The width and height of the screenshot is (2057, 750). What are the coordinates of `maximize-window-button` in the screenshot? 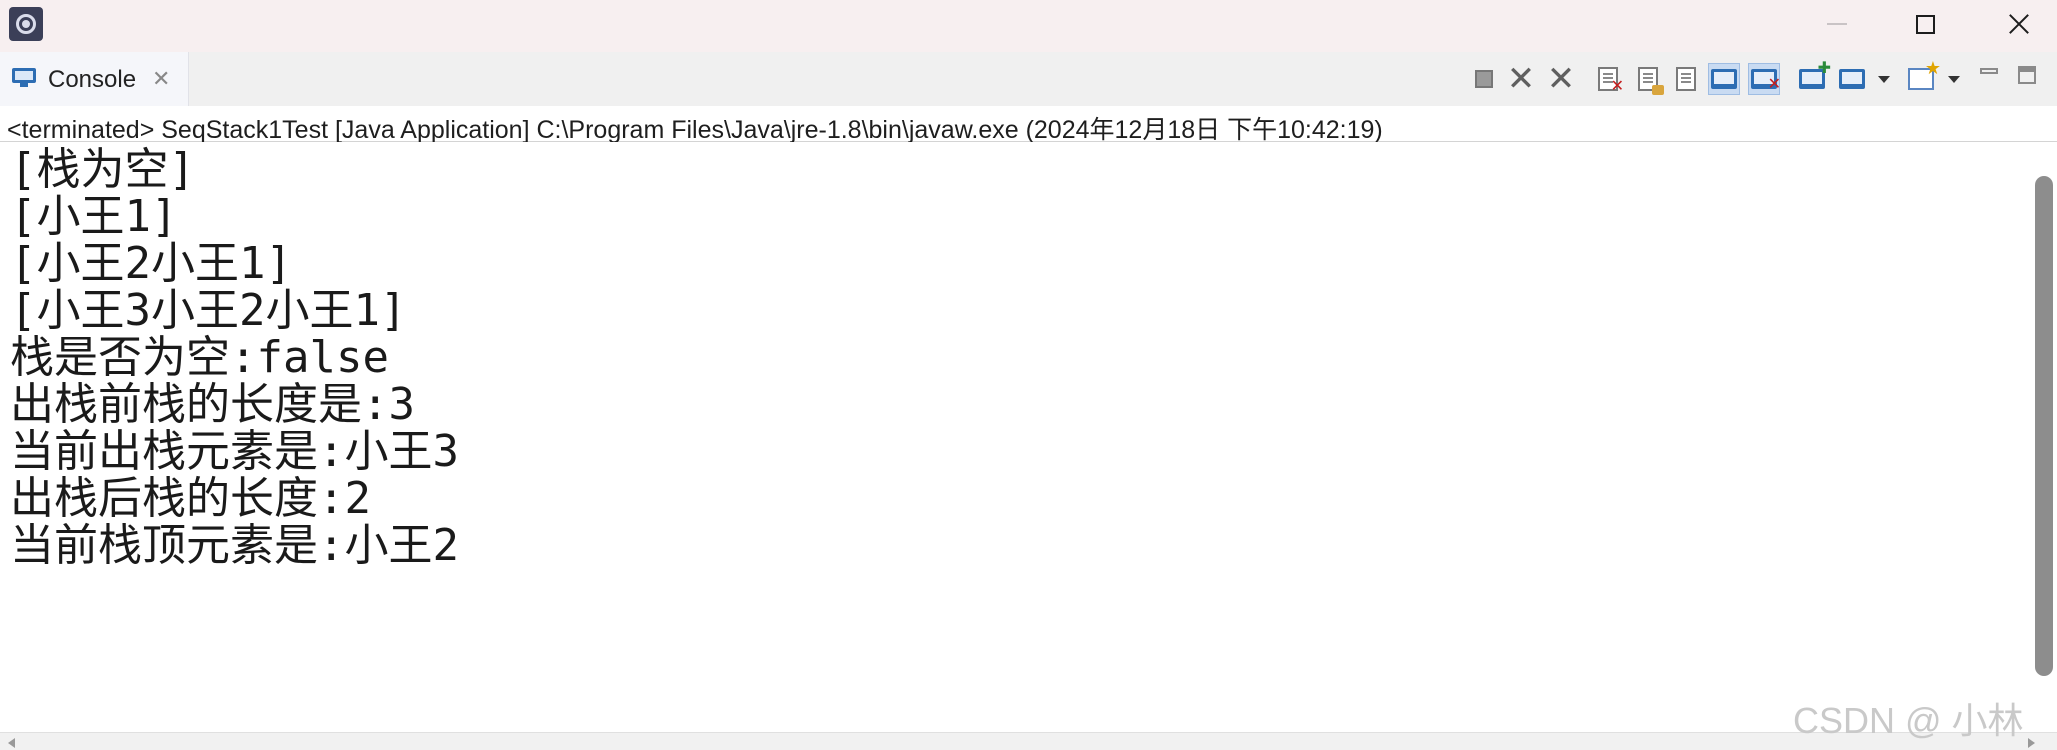 It's located at (1925, 24).